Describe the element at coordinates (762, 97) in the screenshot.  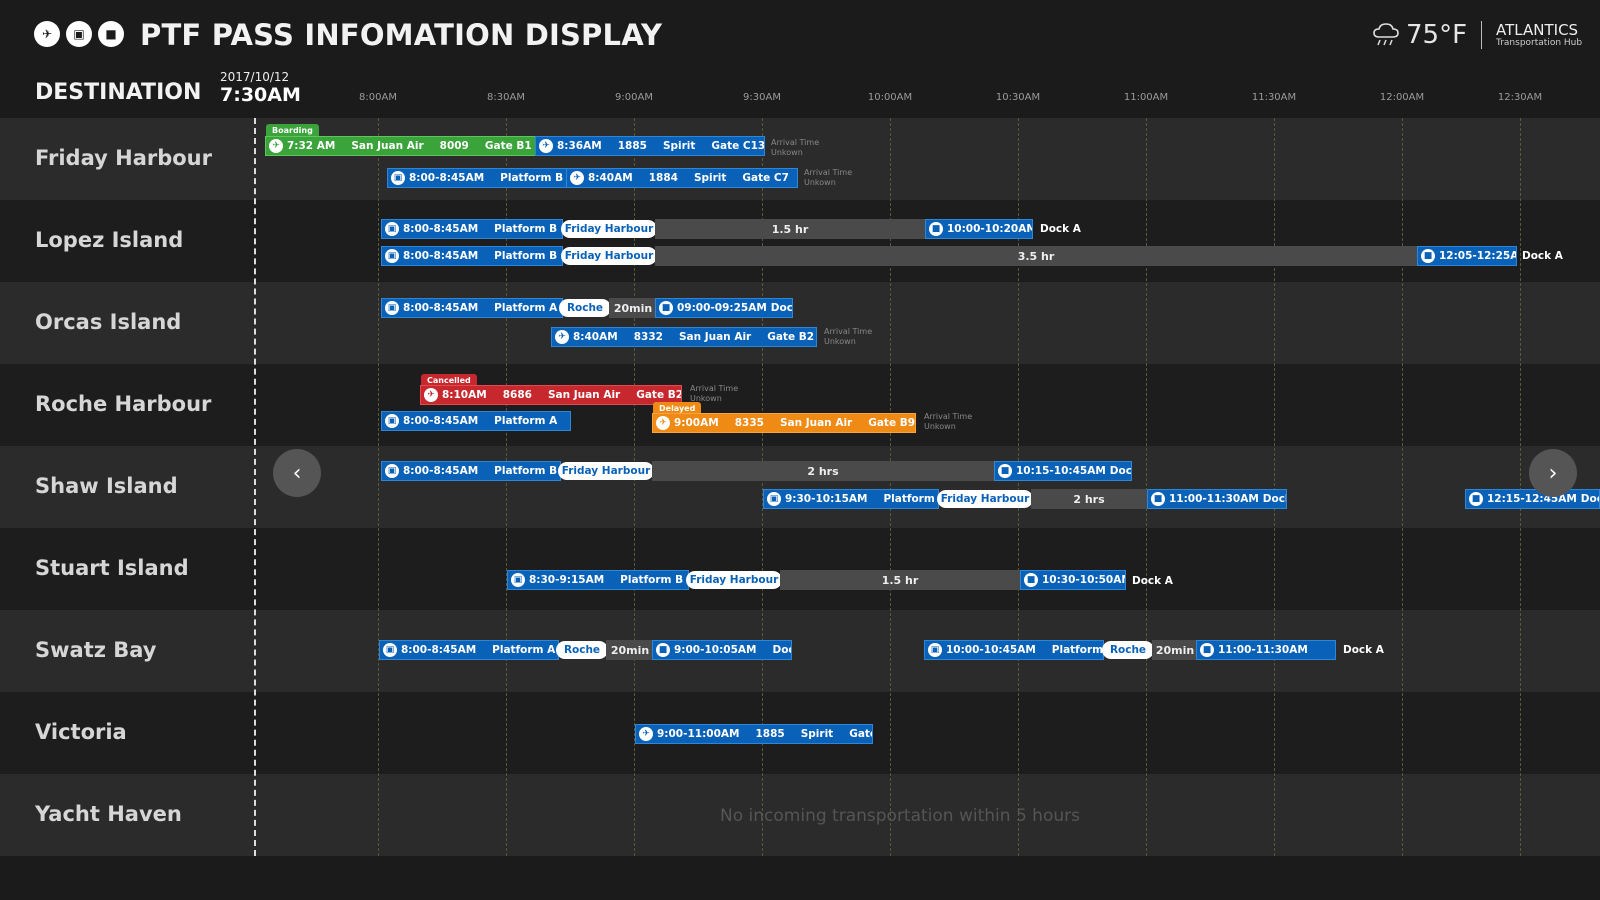
I see `time-tick: 9:30AM` at that location.